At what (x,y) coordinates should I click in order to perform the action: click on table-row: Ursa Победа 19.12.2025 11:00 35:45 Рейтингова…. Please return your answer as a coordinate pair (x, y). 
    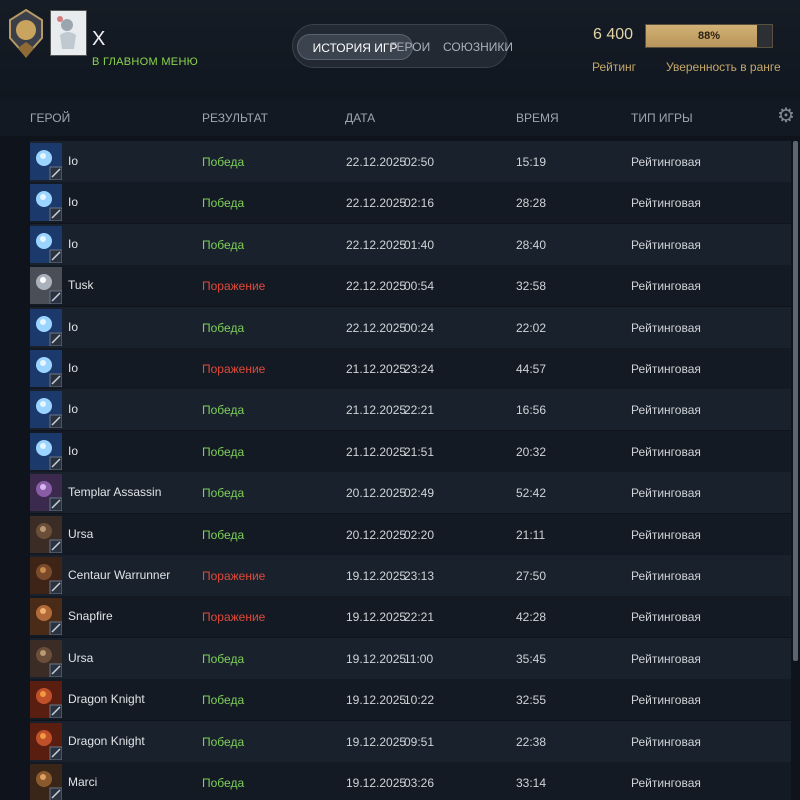
    Looking at the image, I should click on (410, 658).